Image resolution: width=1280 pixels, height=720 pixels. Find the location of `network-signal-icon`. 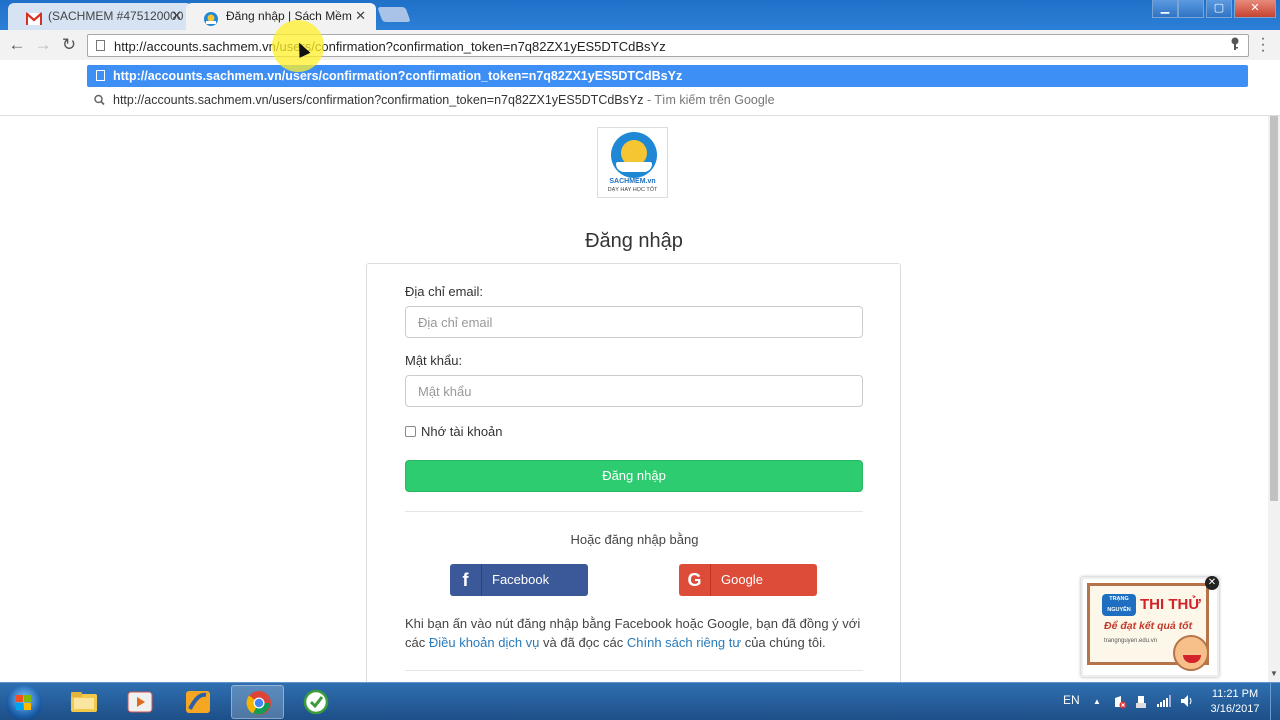

network-signal-icon is located at coordinates (1164, 702).